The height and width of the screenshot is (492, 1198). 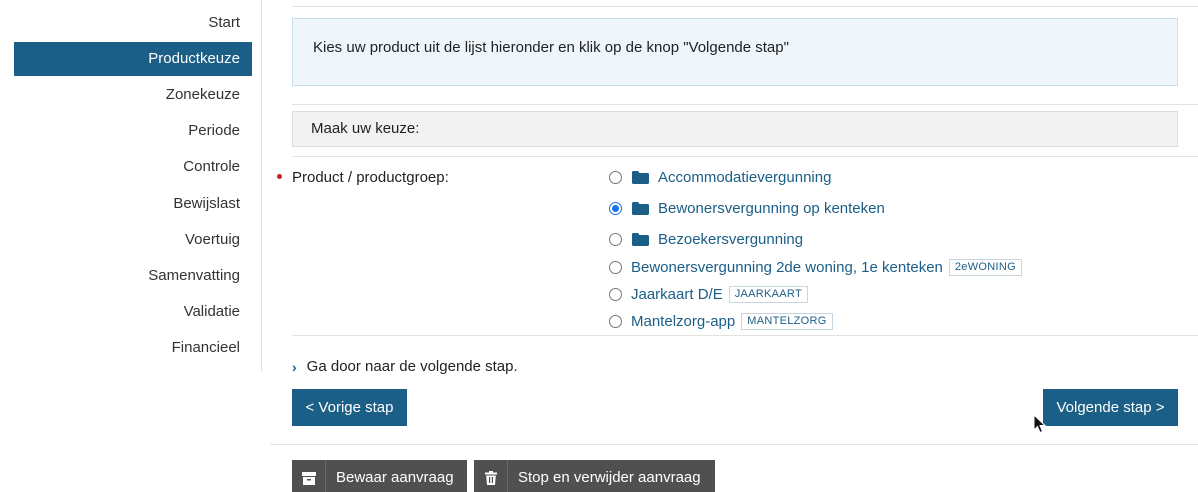 What do you see at coordinates (133, 204) in the screenshot?
I see `sidebar-item-bewijslast: Bewijslast` at bounding box center [133, 204].